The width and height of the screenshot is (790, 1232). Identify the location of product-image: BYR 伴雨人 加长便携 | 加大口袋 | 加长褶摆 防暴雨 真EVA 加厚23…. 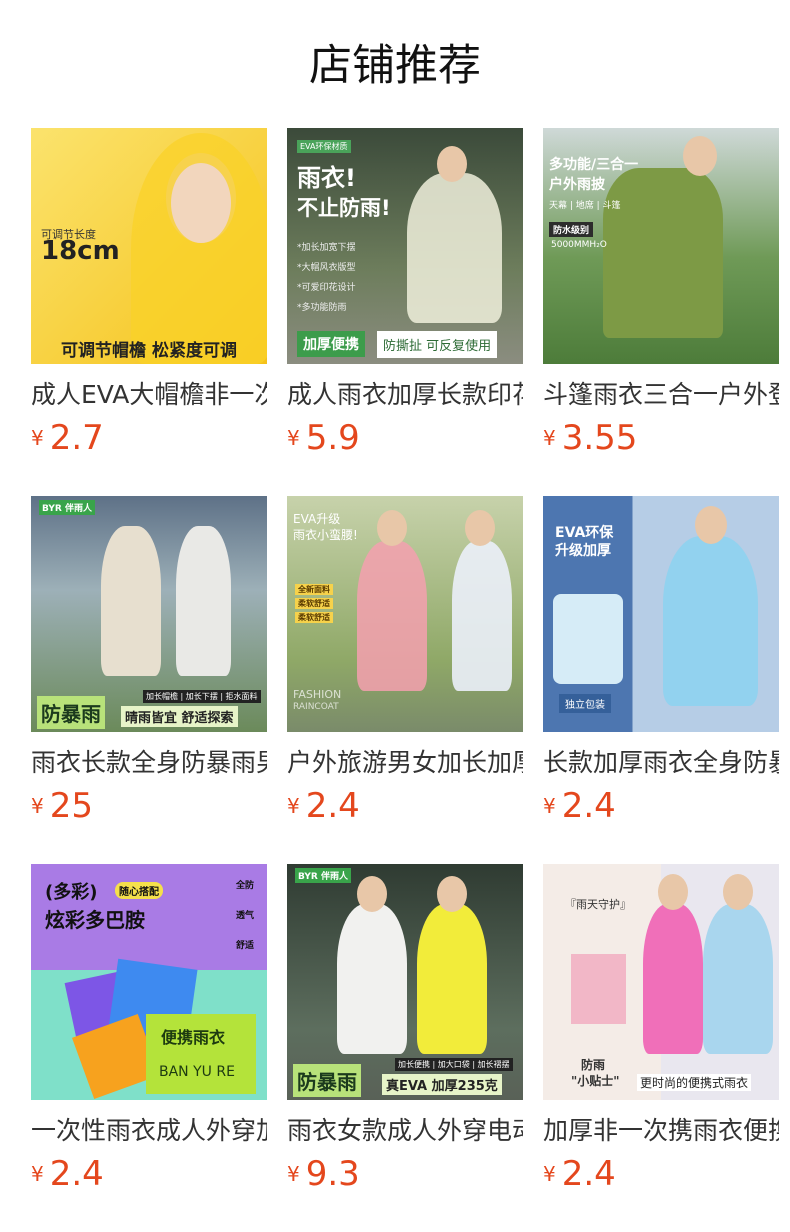
(405, 982).